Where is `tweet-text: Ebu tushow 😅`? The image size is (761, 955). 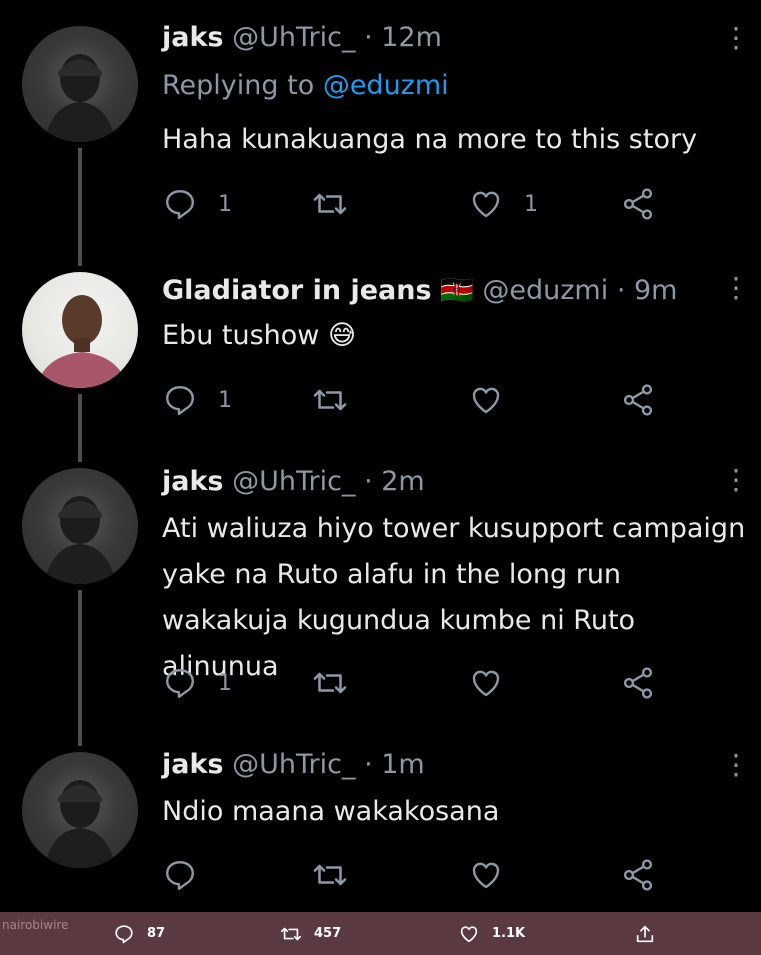
tweet-text: Ebu tushow 😅 is located at coordinates (259, 335).